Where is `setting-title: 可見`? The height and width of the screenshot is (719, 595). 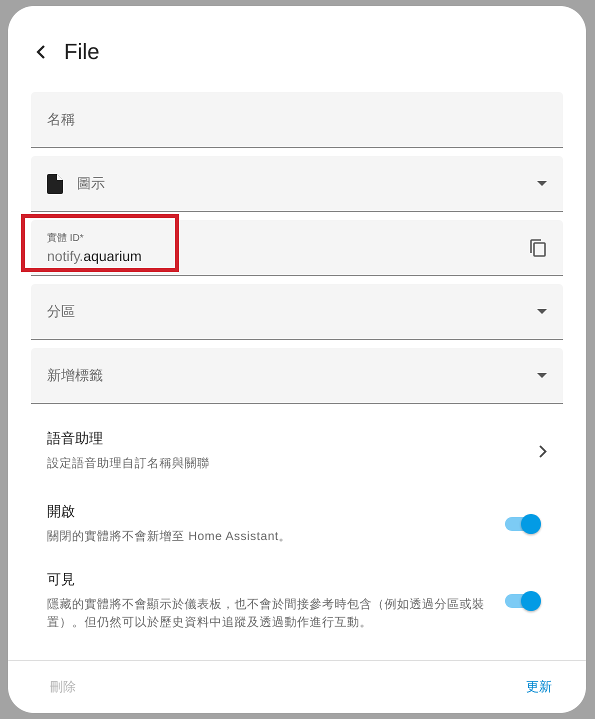 setting-title: 可見 is located at coordinates (61, 580).